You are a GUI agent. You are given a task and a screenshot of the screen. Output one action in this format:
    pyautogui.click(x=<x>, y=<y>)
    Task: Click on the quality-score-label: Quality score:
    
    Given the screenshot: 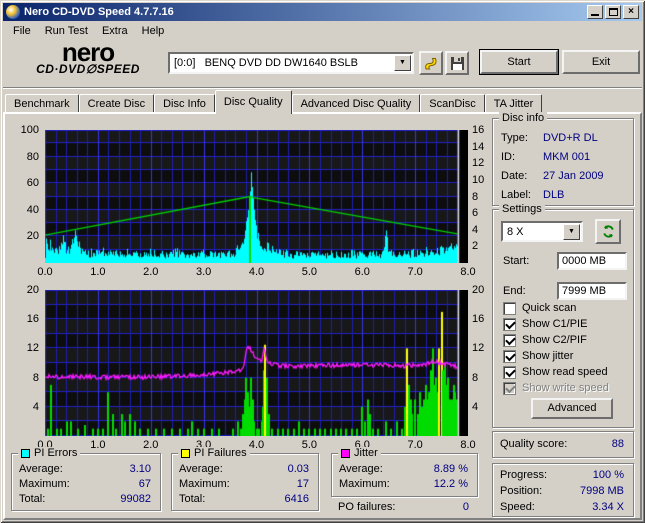 What is the action you would take?
    pyautogui.click(x=534, y=444)
    